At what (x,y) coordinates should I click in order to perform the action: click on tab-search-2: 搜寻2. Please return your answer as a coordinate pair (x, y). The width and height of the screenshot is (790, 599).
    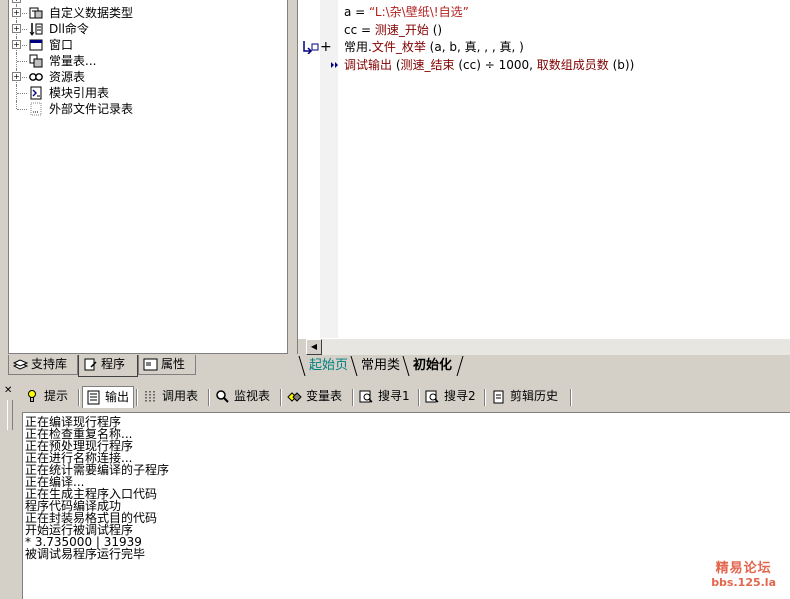
    Looking at the image, I should click on (452, 397).